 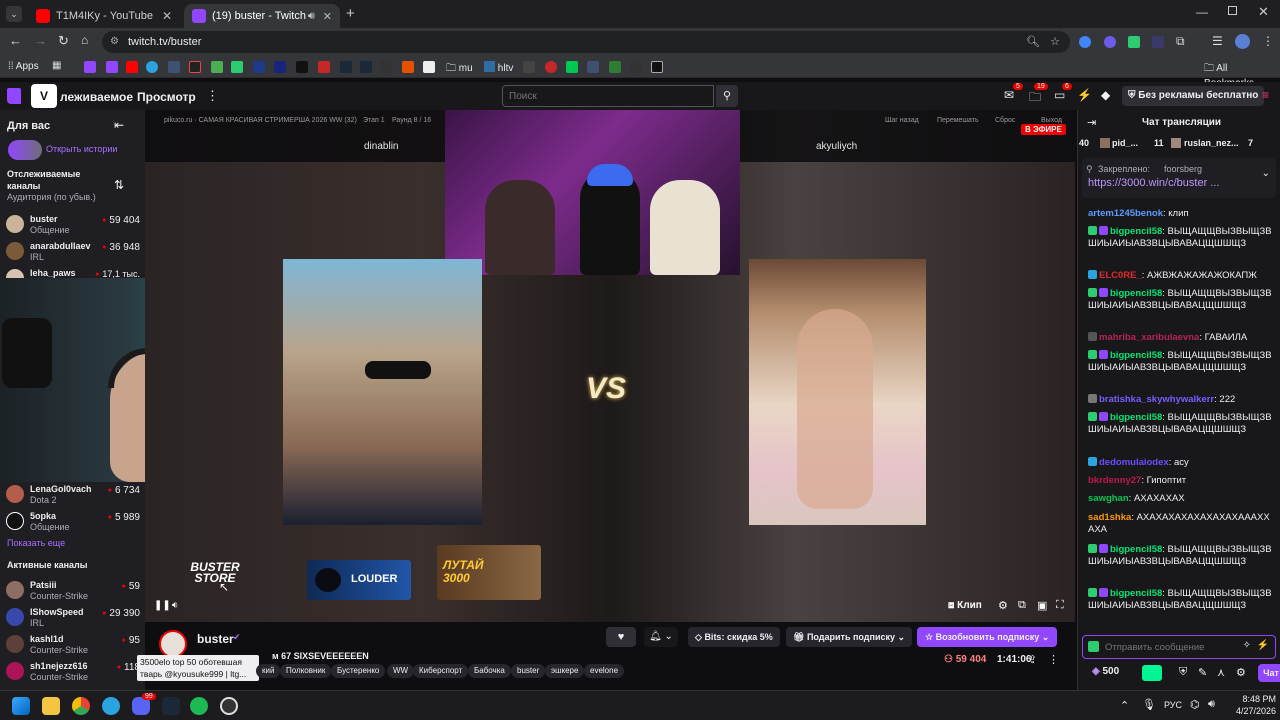 What do you see at coordinates (215, 572) in the screenshot?
I see `buster-store-logo: BUSTER STORE` at bounding box center [215, 572].